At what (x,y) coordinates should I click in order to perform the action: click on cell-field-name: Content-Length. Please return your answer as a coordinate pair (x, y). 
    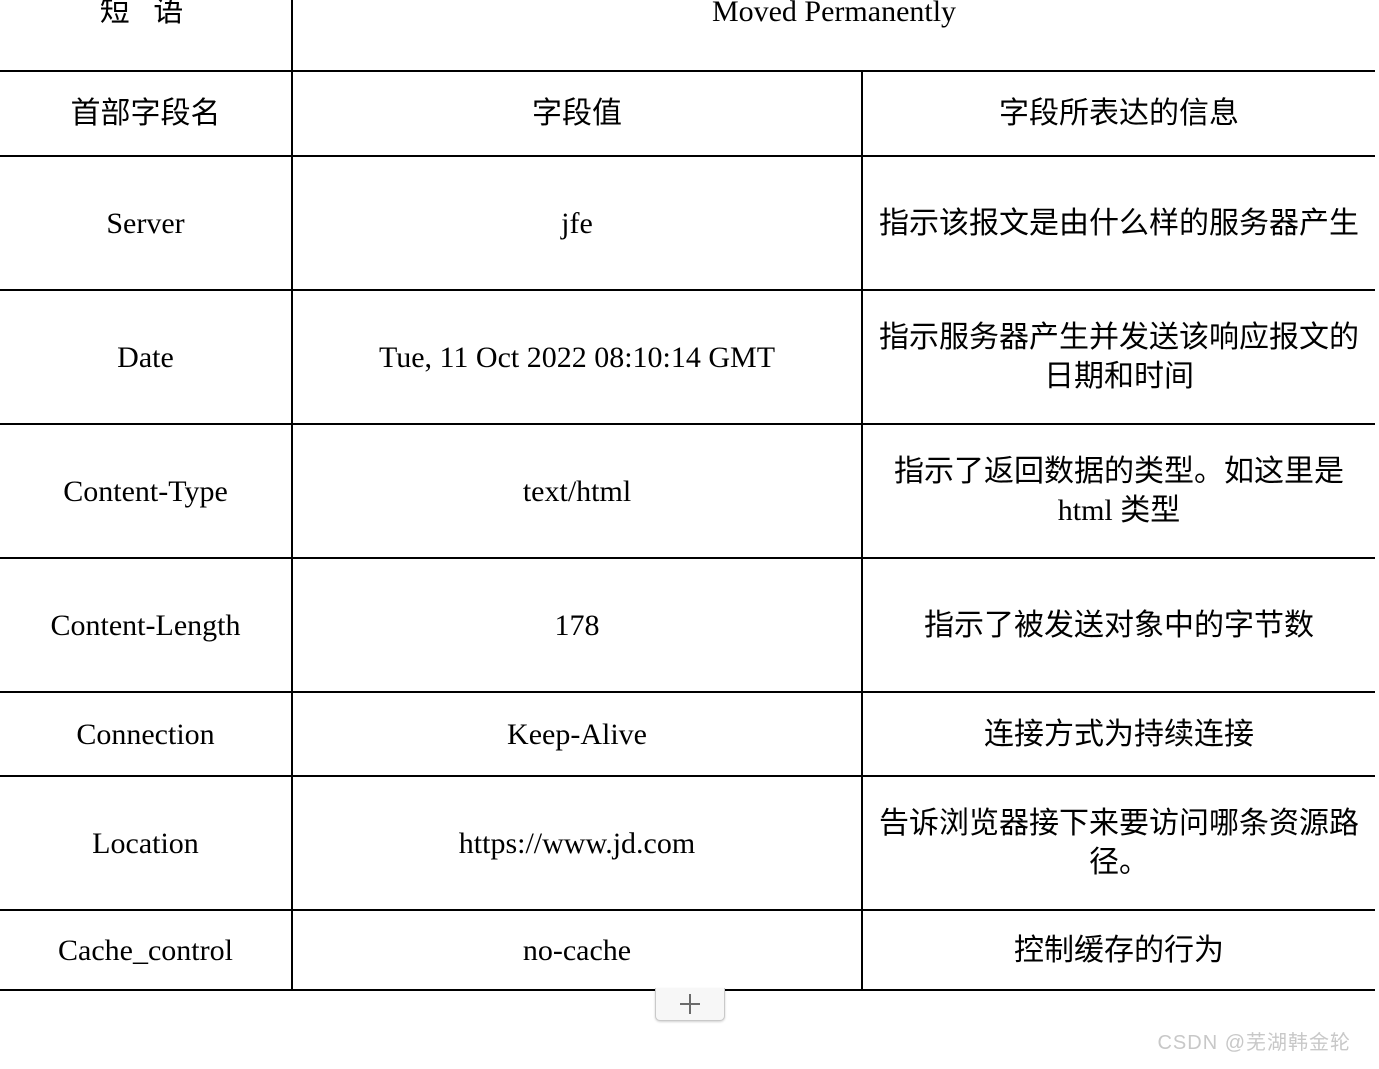
    Looking at the image, I should click on (146, 625).